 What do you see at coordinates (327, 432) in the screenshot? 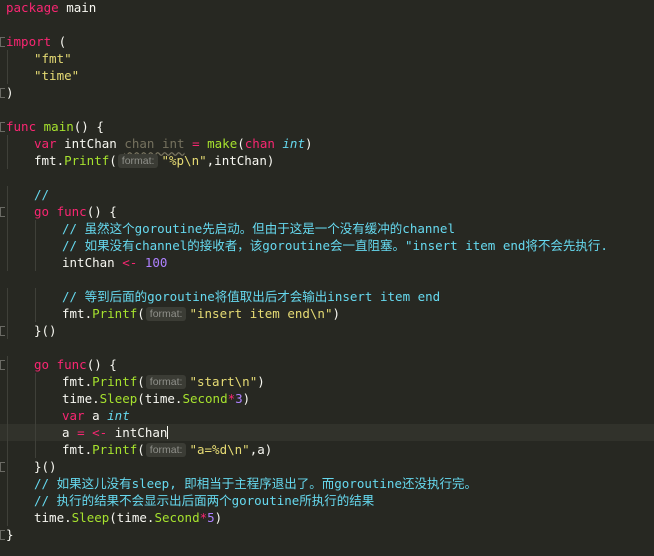
I see `code-line: a = <- intChan` at bounding box center [327, 432].